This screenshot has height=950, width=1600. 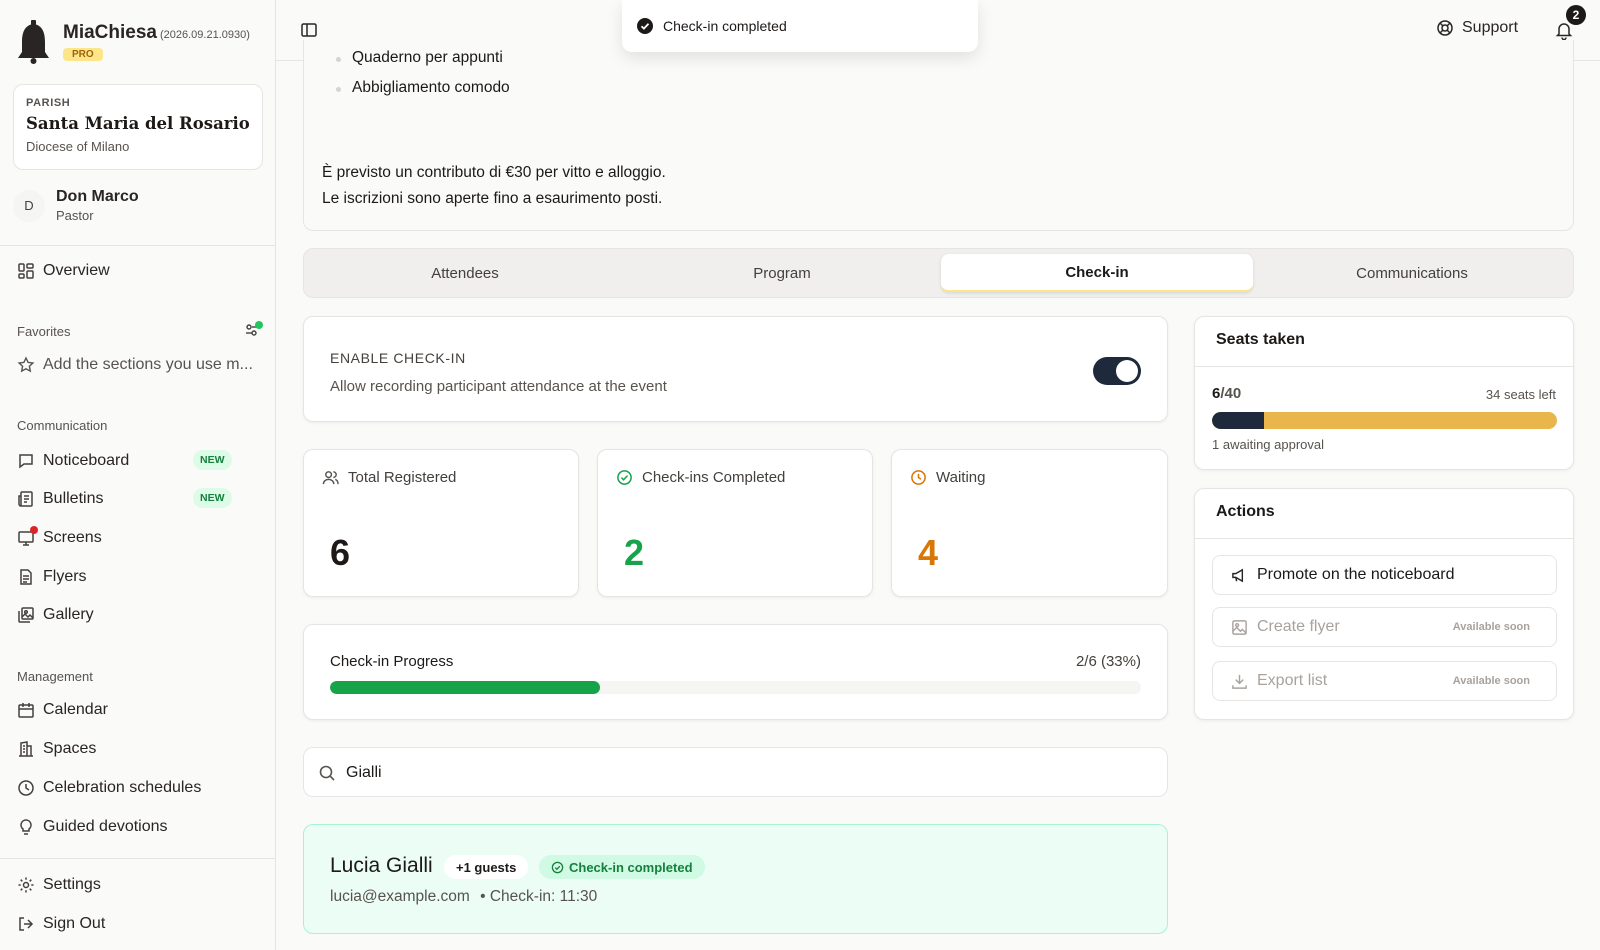 I want to click on tab-communications: Communications, so click(x=1412, y=273).